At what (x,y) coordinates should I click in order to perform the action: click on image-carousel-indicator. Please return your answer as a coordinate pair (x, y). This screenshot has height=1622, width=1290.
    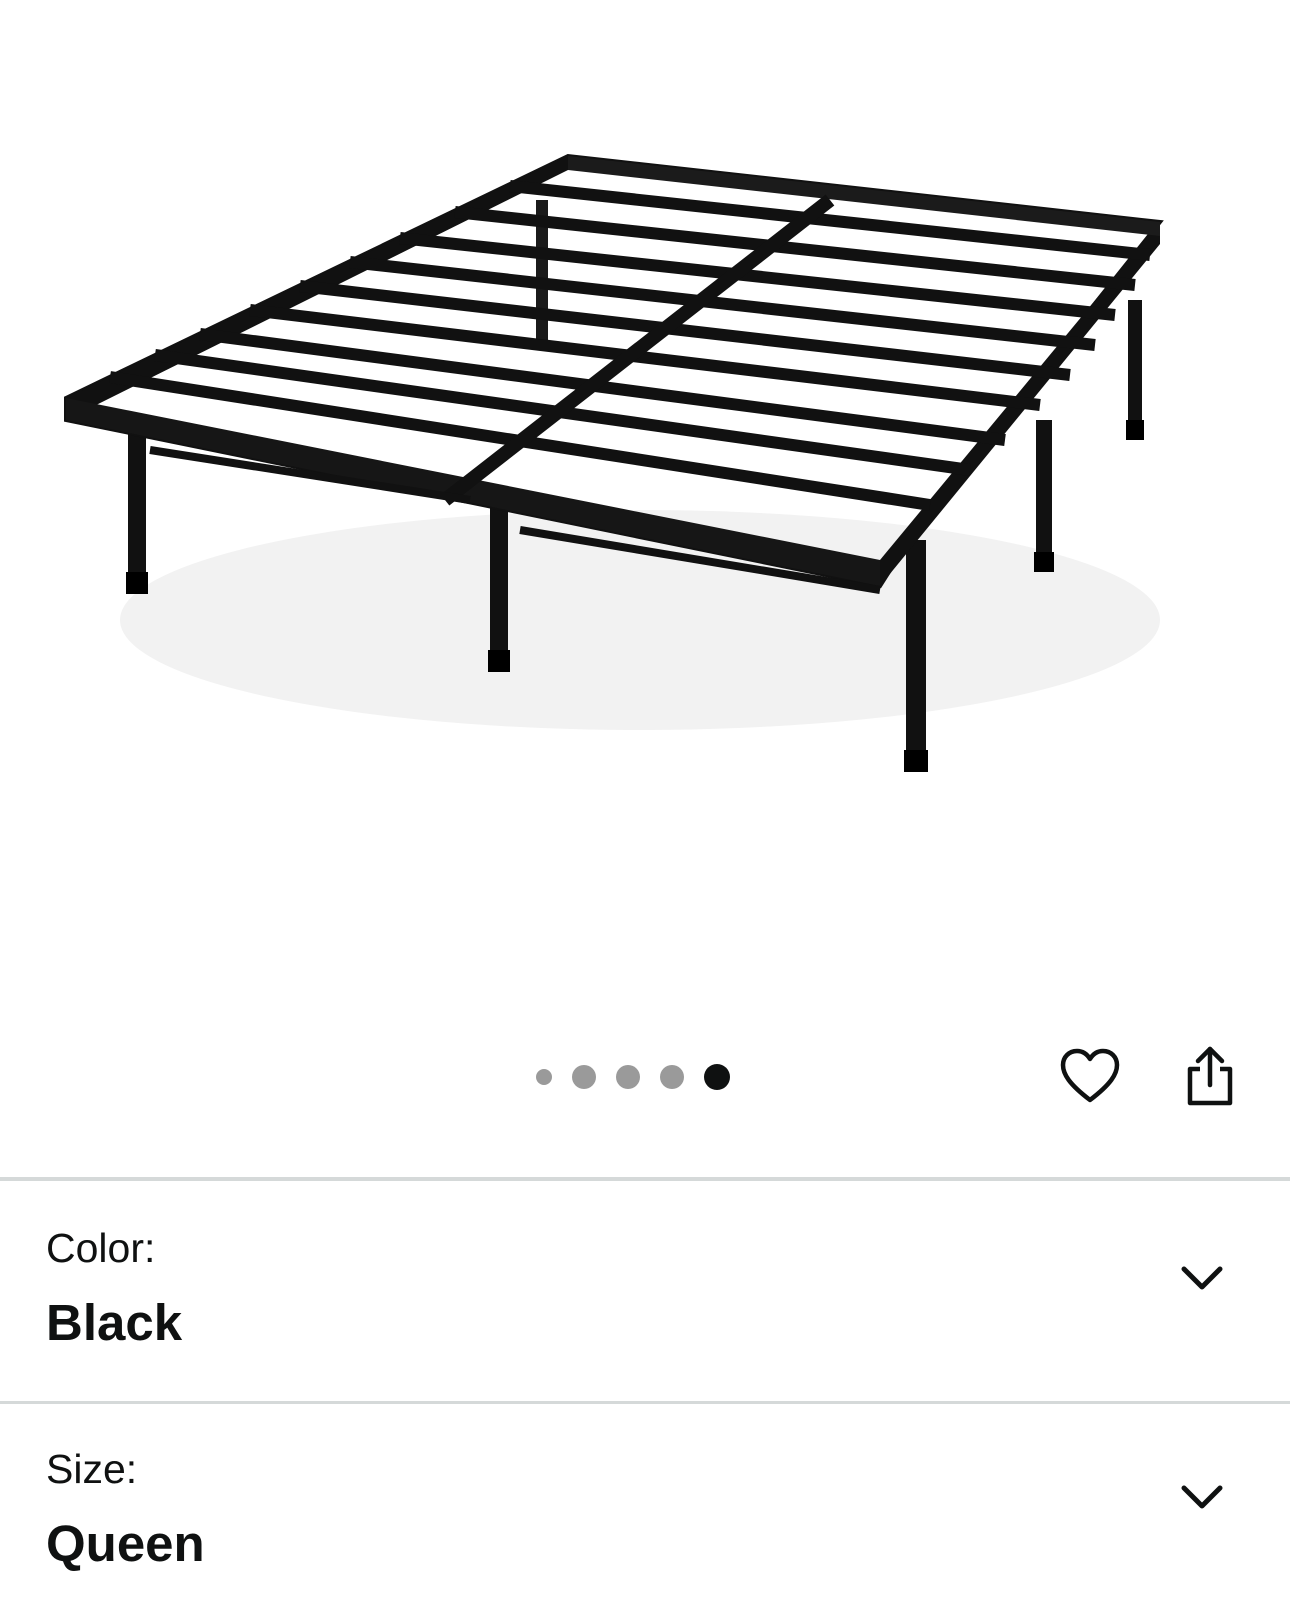
    Looking at the image, I should click on (633, 1077).